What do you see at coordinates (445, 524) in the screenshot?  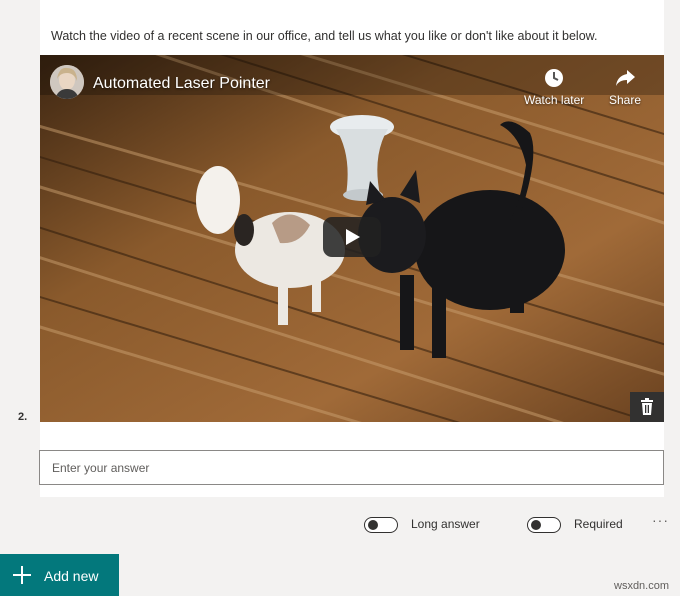 I see `long-answer-label: Long answer` at bounding box center [445, 524].